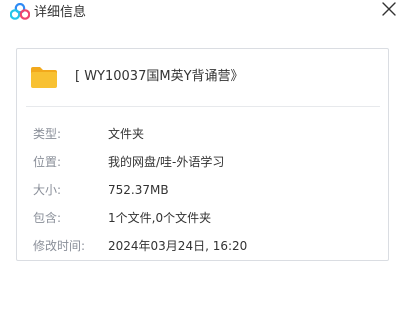 The width and height of the screenshot is (405, 309). Describe the element at coordinates (47, 134) in the screenshot. I see `detail-label: 类型:` at that location.